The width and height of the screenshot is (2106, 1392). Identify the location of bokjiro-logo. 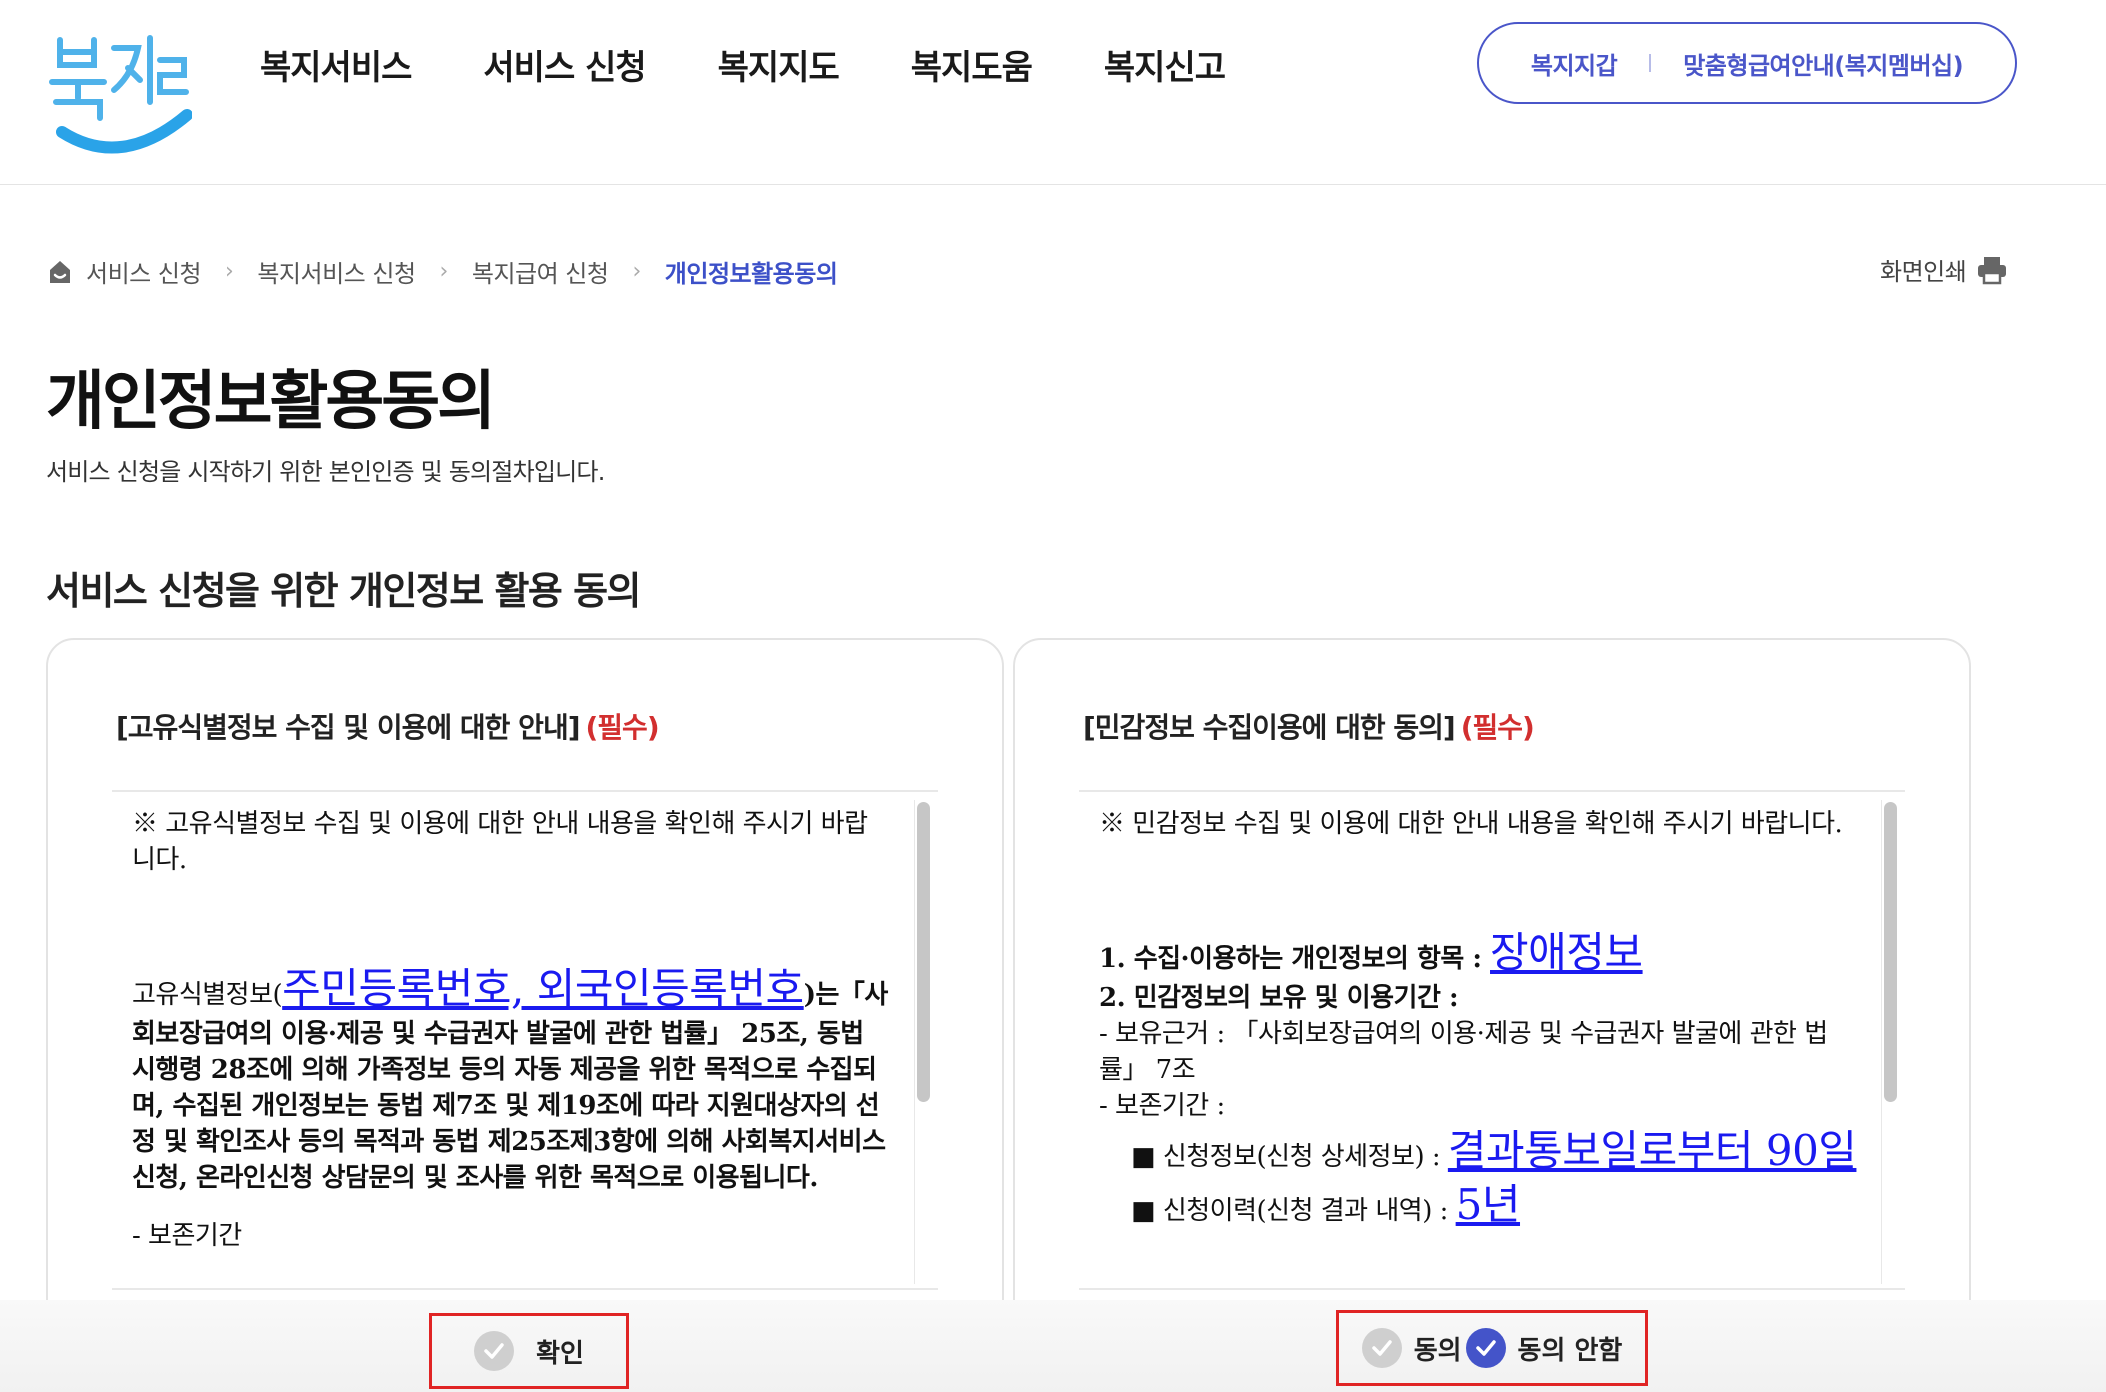
(117, 87).